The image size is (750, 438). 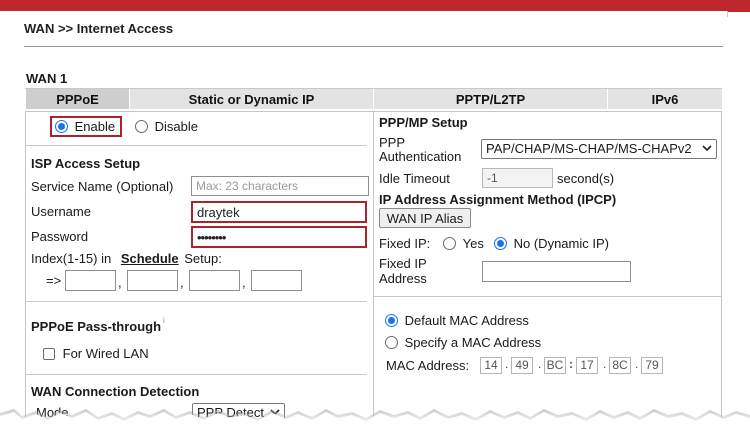 What do you see at coordinates (473, 342) in the screenshot?
I see `specify-mac-label: Specify a MAC Address` at bounding box center [473, 342].